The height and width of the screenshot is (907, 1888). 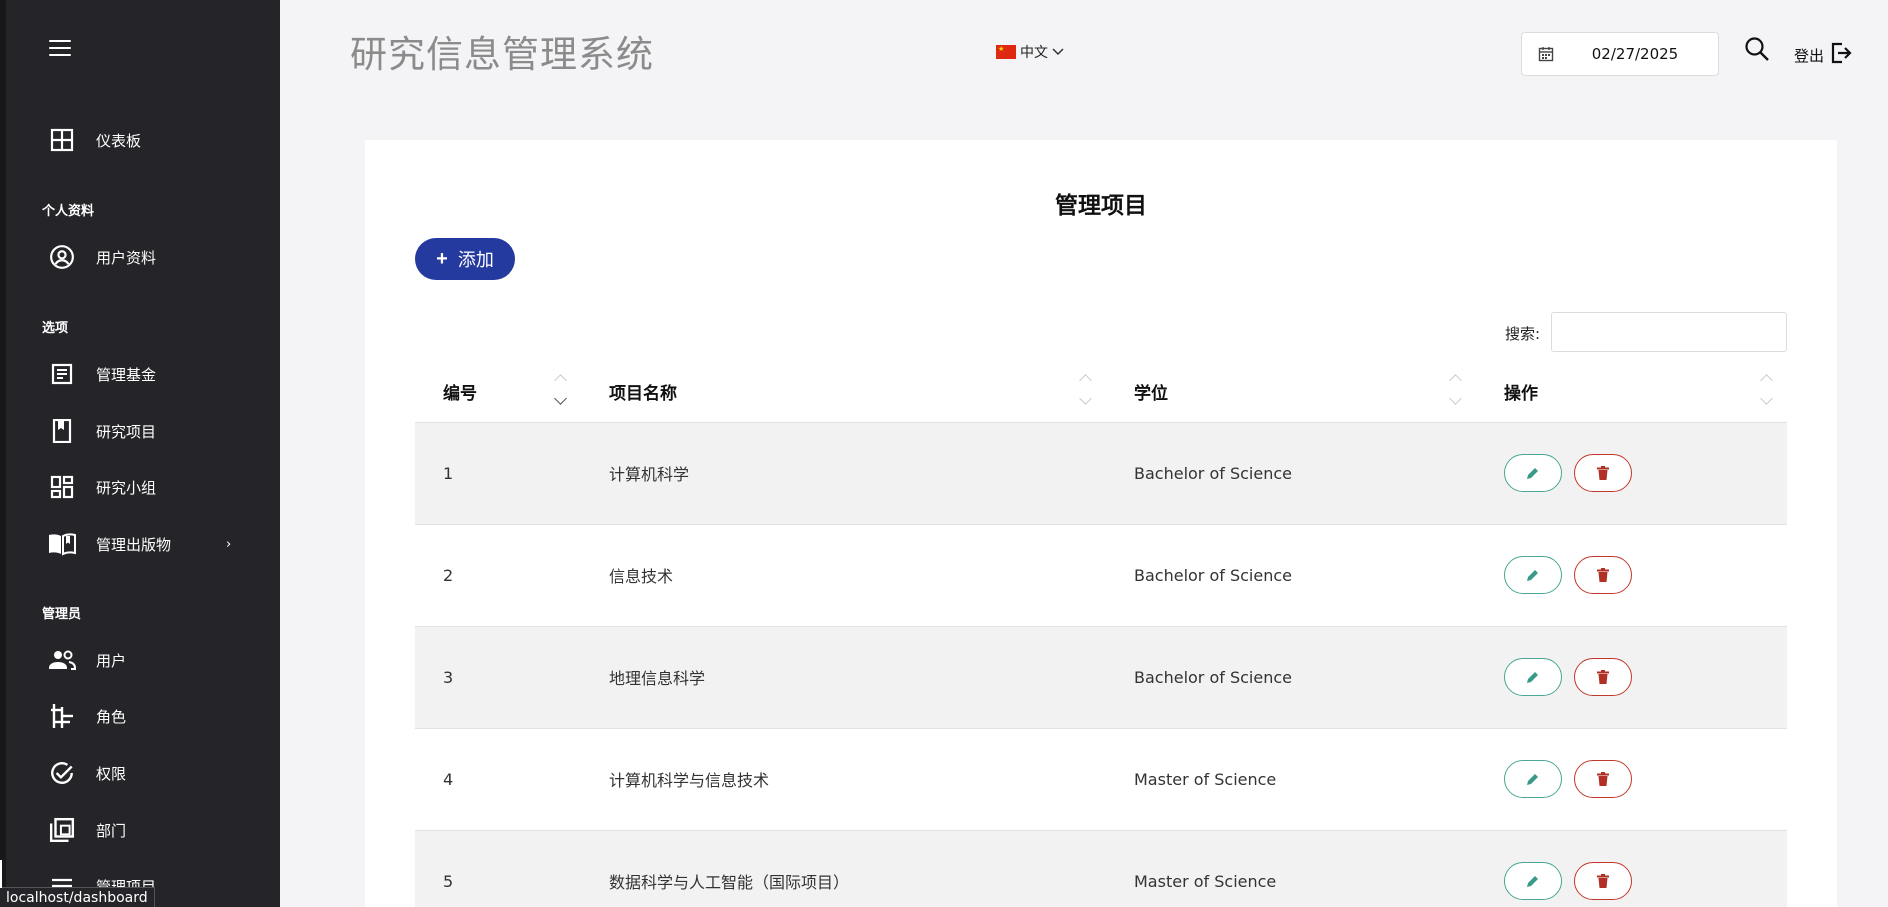 I want to click on section-profile: 个人资料, so click(x=68, y=211).